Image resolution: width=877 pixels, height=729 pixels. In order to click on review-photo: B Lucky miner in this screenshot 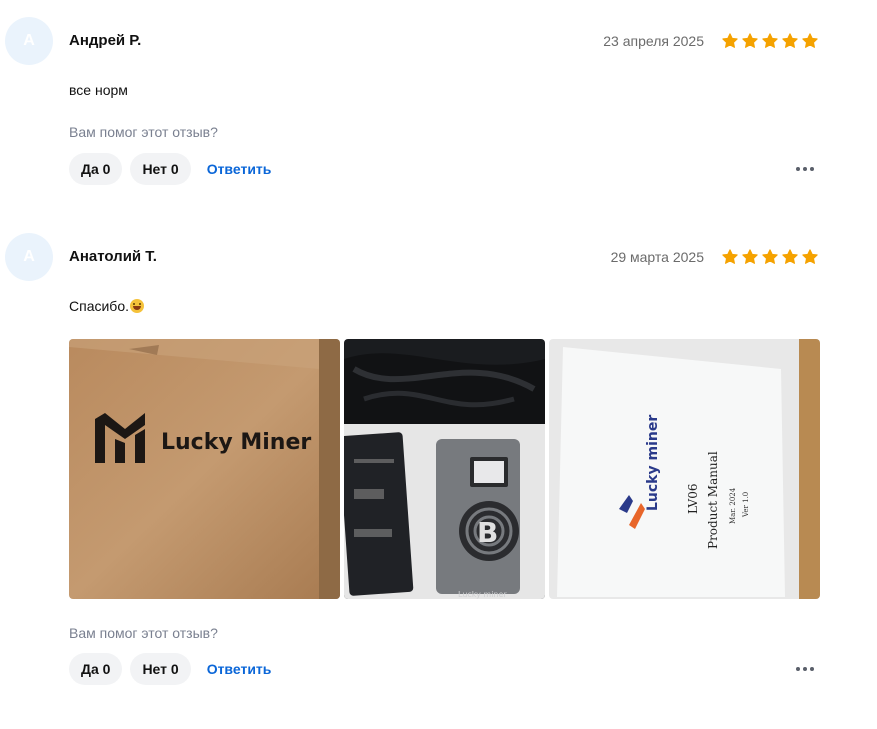, I will do `click(444, 469)`.